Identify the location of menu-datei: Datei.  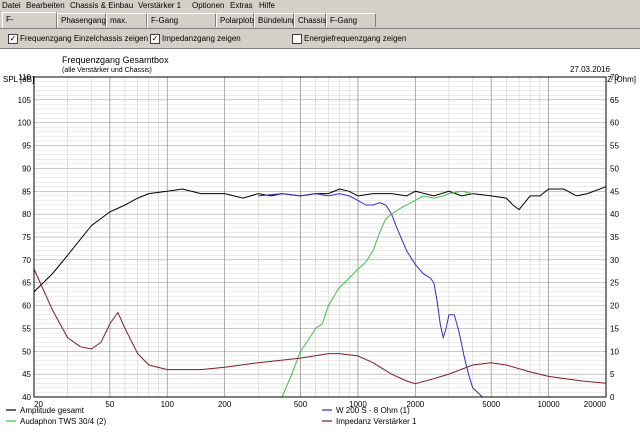
(11, 5).